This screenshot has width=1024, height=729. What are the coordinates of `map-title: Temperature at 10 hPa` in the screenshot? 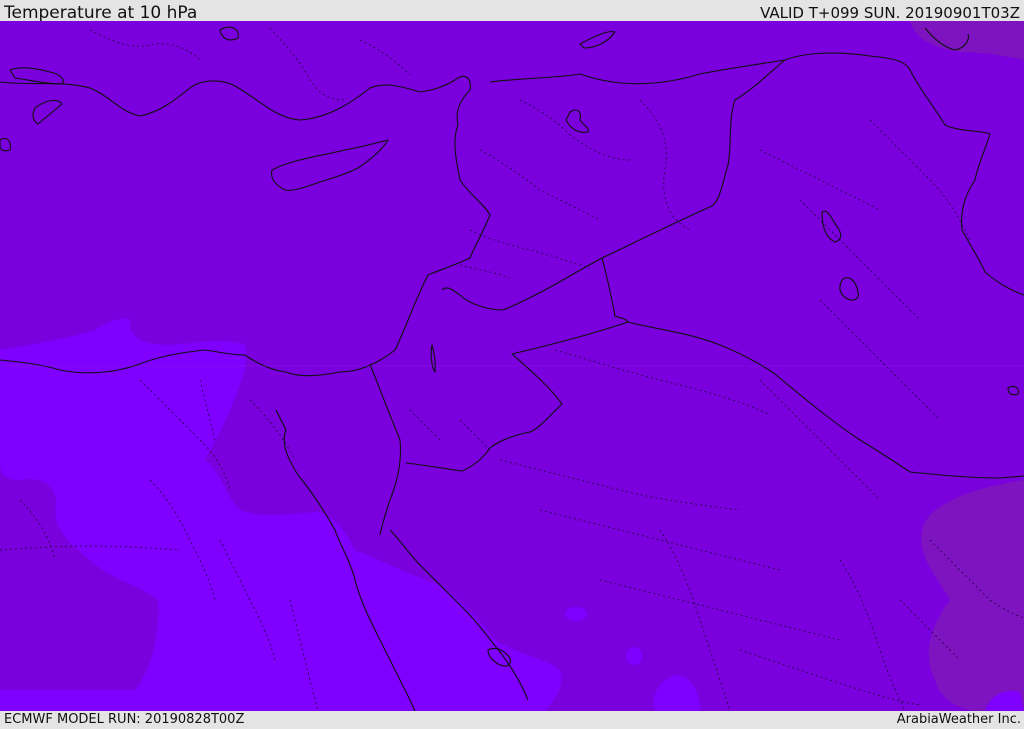 It's located at (101, 13).